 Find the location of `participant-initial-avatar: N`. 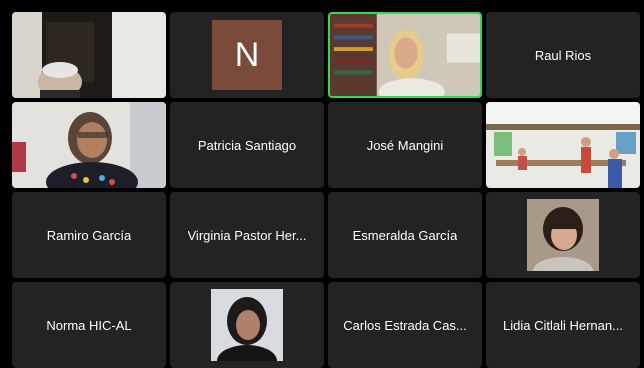

participant-initial-avatar: N is located at coordinates (247, 55).